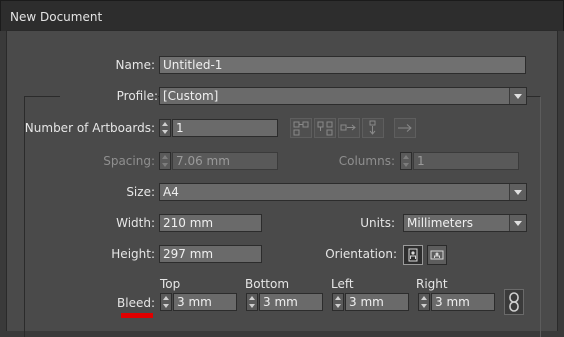 This screenshot has width=564, height=337. Describe the element at coordinates (171, 192) in the screenshot. I see `size-value: A4` at that location.